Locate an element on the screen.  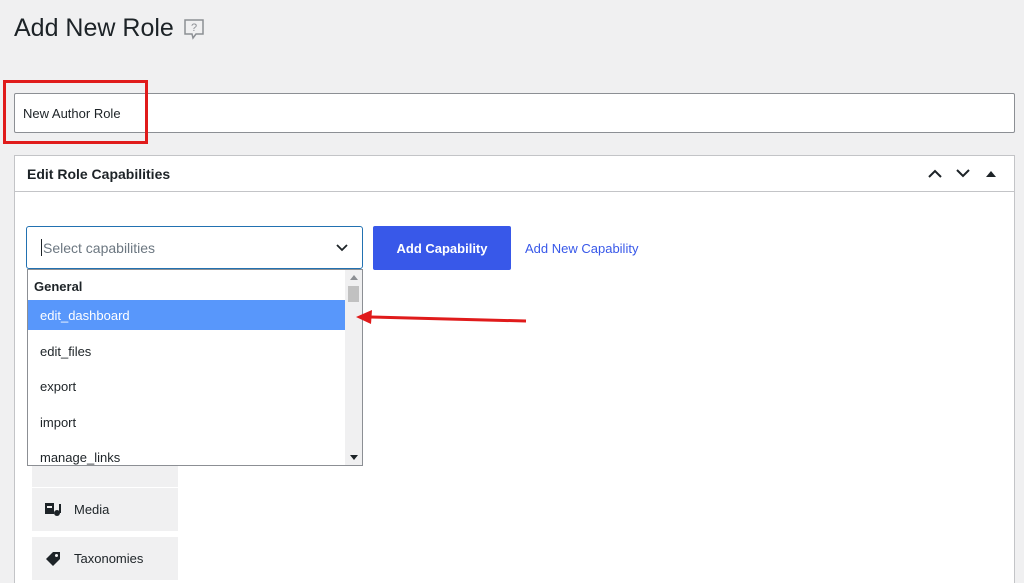
panel-header: Edit Role Capabilities is located at coordinates (514, 174).